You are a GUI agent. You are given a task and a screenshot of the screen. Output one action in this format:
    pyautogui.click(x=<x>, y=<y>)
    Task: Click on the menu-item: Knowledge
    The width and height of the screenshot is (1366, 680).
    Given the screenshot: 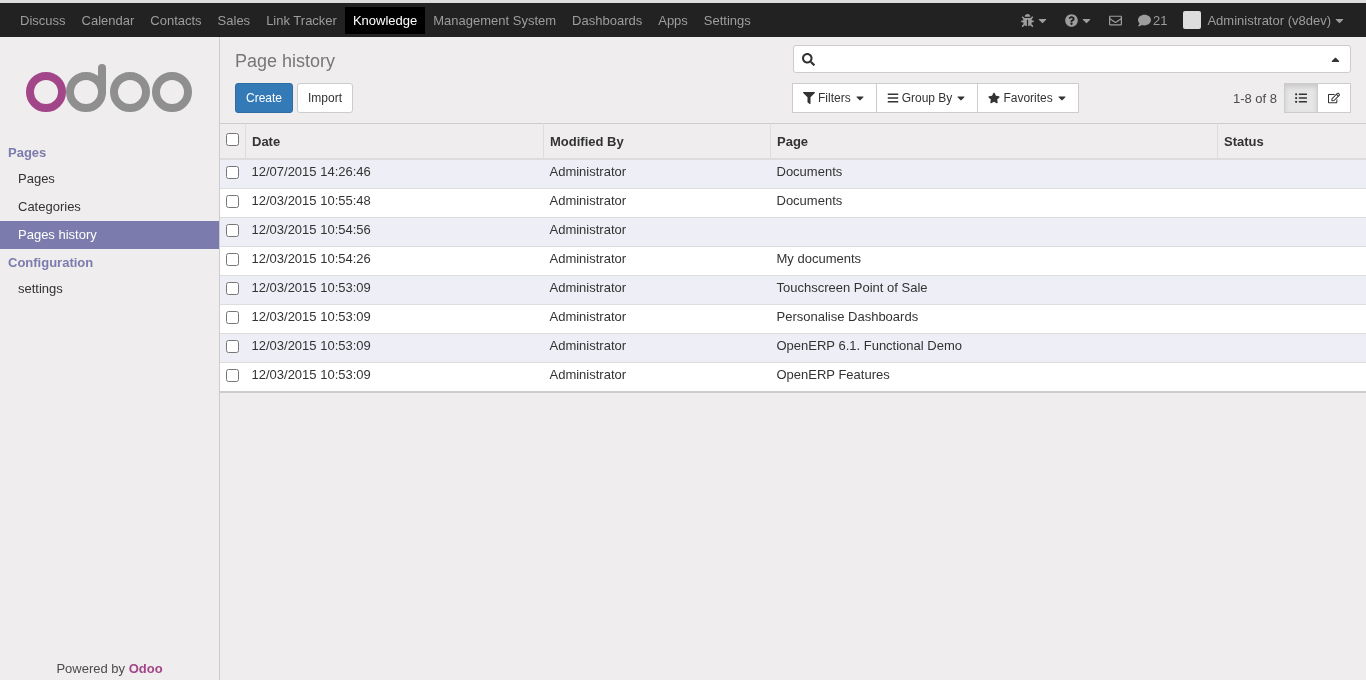 What is the action you would take?
    pyautogui.click(x=385, y=20)
    